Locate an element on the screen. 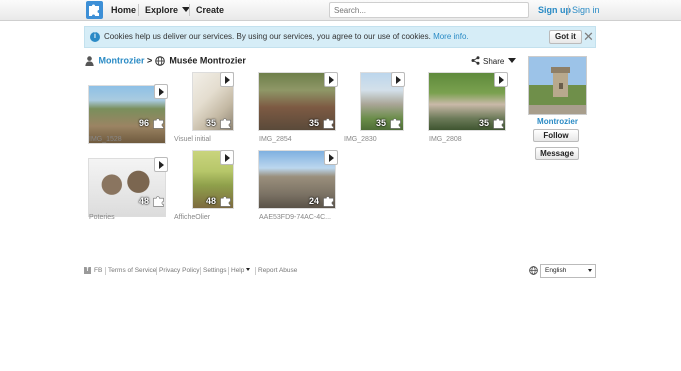 The image size is (681, 371). info-icon: i is located at coordinates (95, 37).